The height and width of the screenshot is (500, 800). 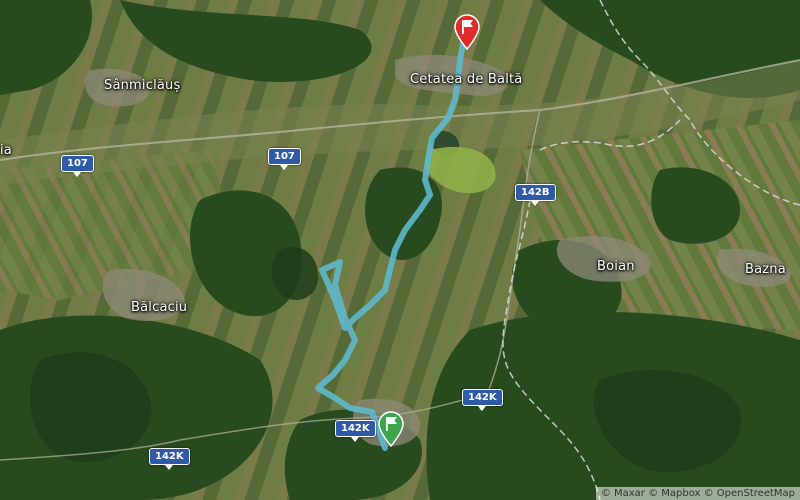 What do you see at coordinates (6, 150) in the screenshot?
I see `place-label: ia` at bounding box center [6, 150].